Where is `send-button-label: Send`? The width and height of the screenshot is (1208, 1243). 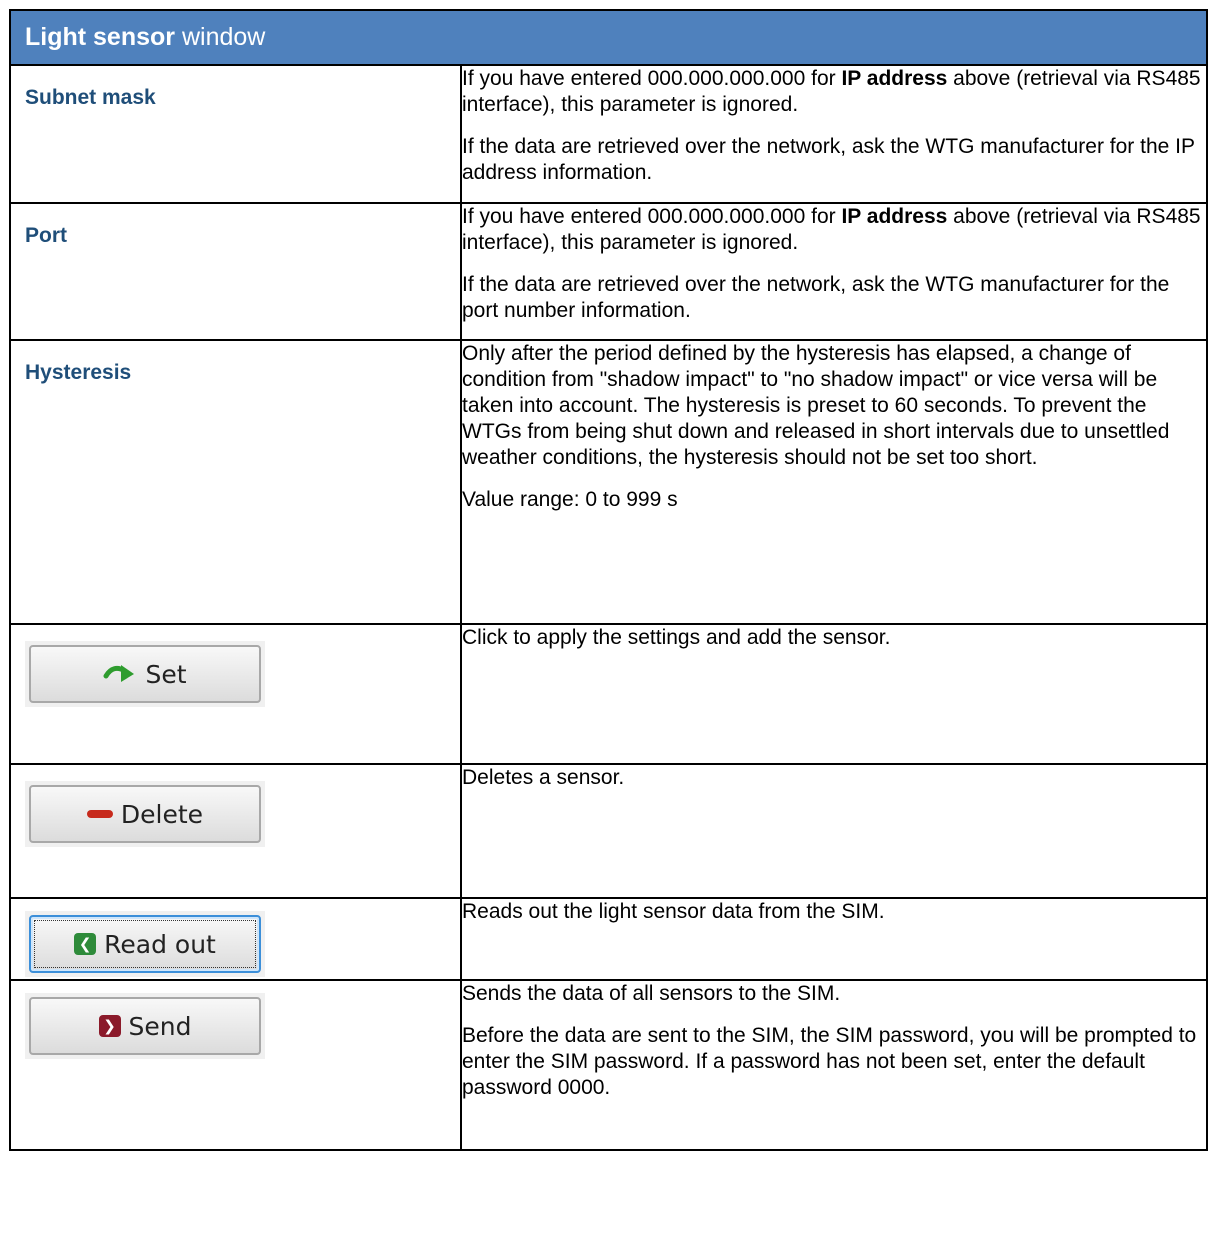 send-button-label: Send is located at coordinates (160, 1026).